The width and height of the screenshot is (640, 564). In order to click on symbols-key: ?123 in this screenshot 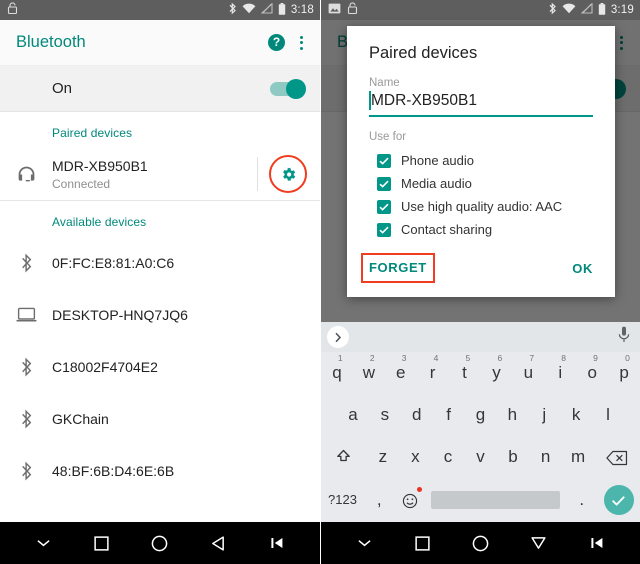, I will do `click(342, 500)`.